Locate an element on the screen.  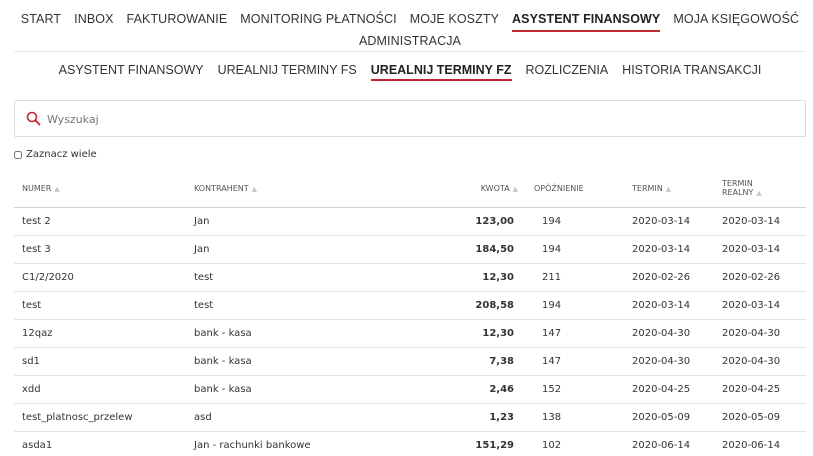
search-box is located at coordinates (410, 118).